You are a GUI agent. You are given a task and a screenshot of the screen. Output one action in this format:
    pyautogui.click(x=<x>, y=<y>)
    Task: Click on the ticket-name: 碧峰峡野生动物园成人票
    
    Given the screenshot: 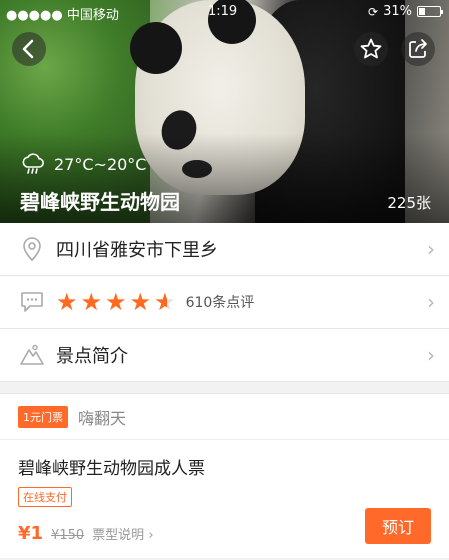 What is the action you would take?
    pyautogui.click(x=111, y=469)
    